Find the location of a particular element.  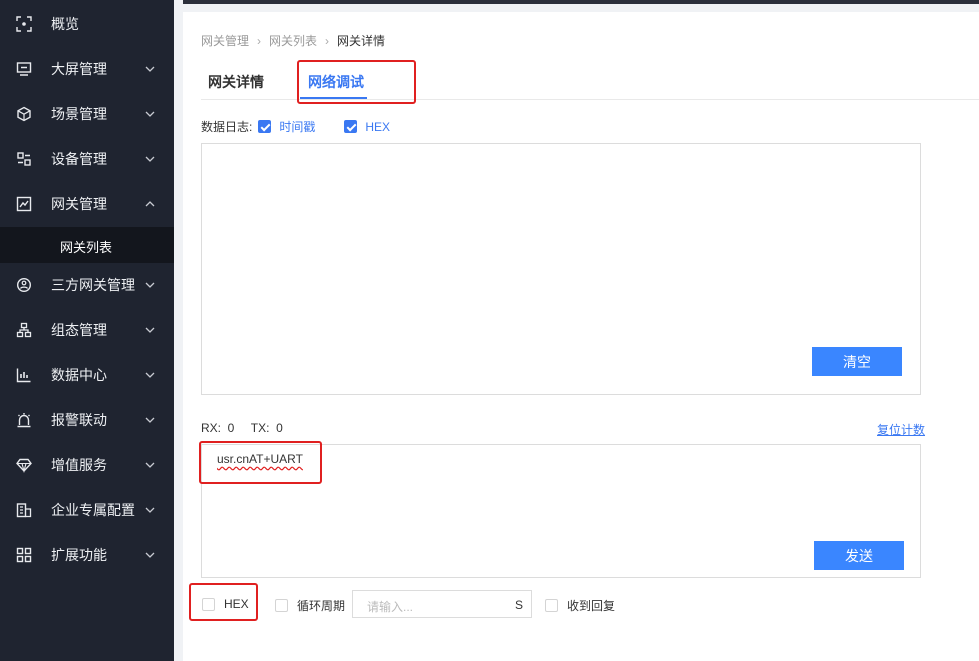

send-button: 发送 is located at coordinates (859, 555).